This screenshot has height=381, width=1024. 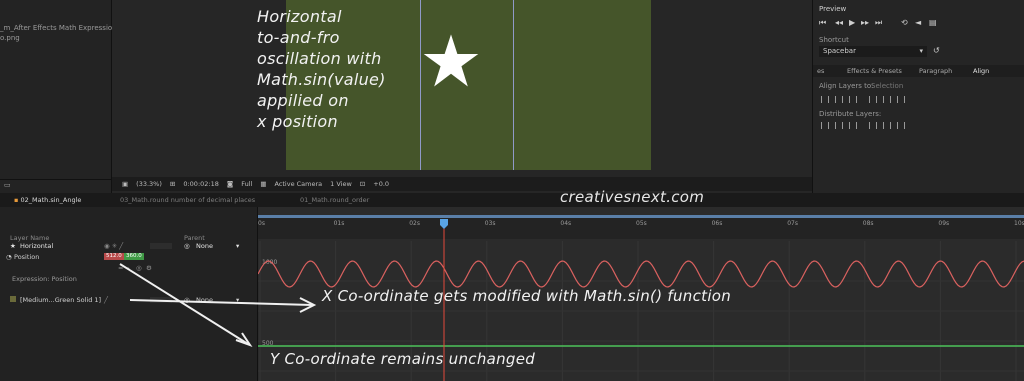 I want to click on arrow-to-y-graph, so click(x=184, y=304).